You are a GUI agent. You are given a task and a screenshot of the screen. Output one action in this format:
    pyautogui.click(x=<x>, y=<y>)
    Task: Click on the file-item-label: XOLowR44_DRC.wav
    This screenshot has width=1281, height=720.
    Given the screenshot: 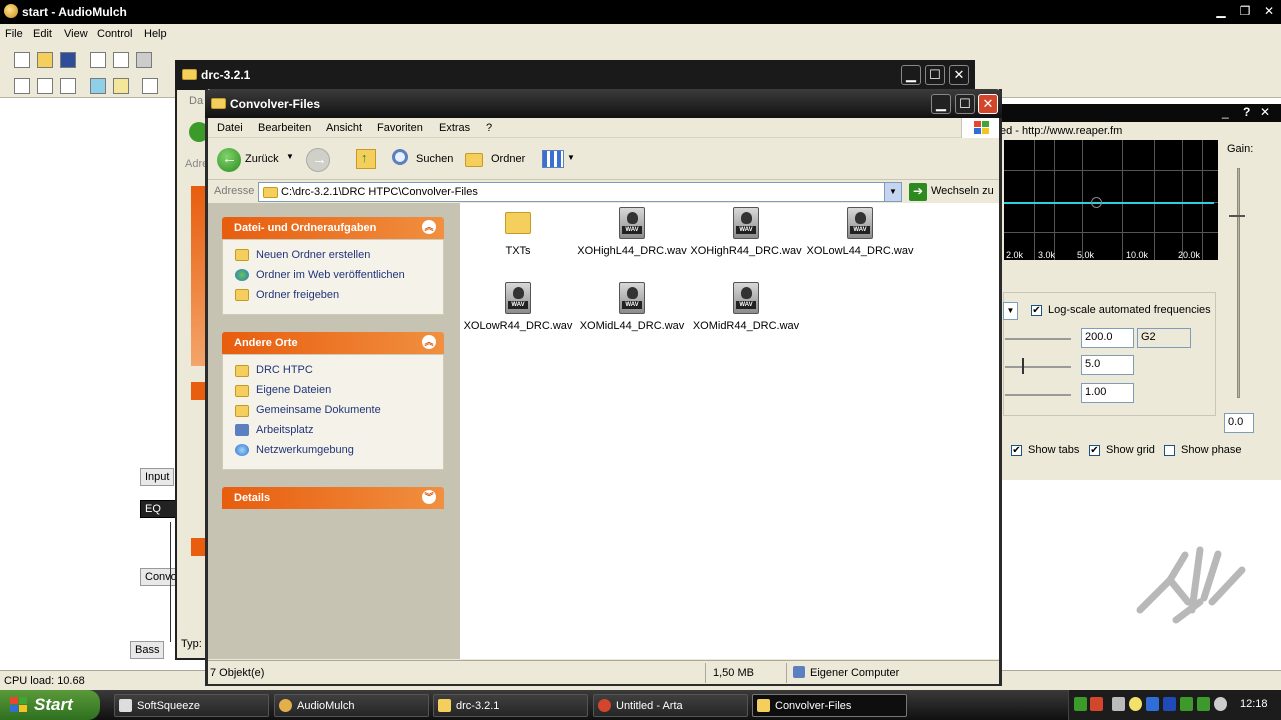 What is the action you would take?
    pyautogui.click(x=518, y=326)
    